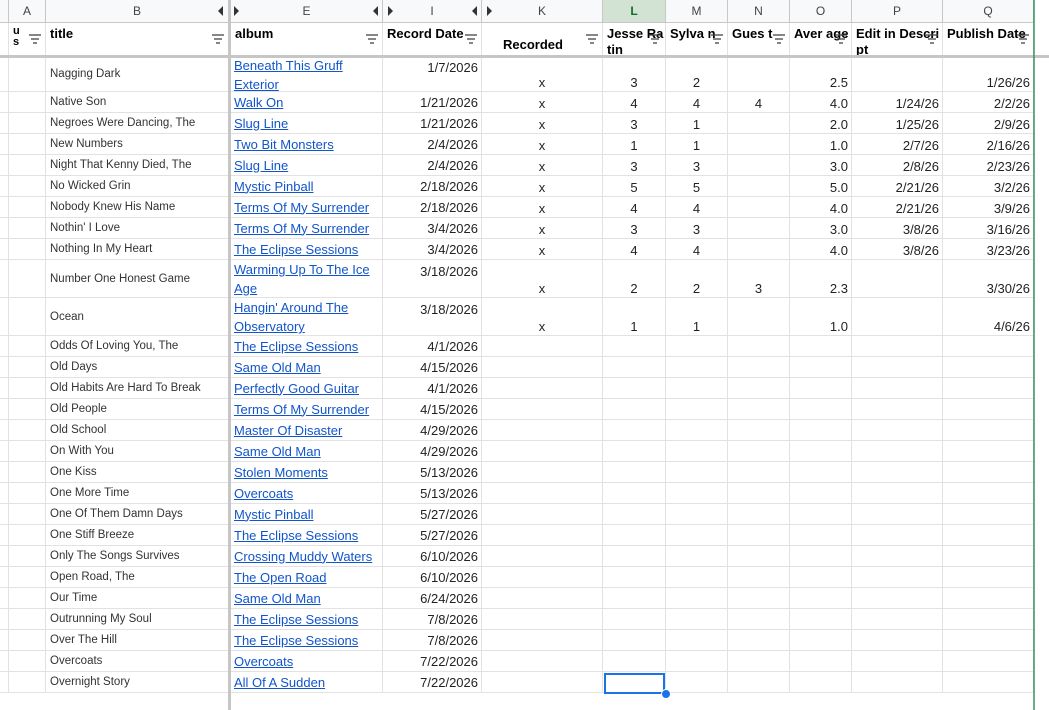 The height and width of the screenshot is (710, 1049). What do you see at coordinates (821, 11) in the screenshot?
I see `column-header-o: O` at bounding box center [821, 11].